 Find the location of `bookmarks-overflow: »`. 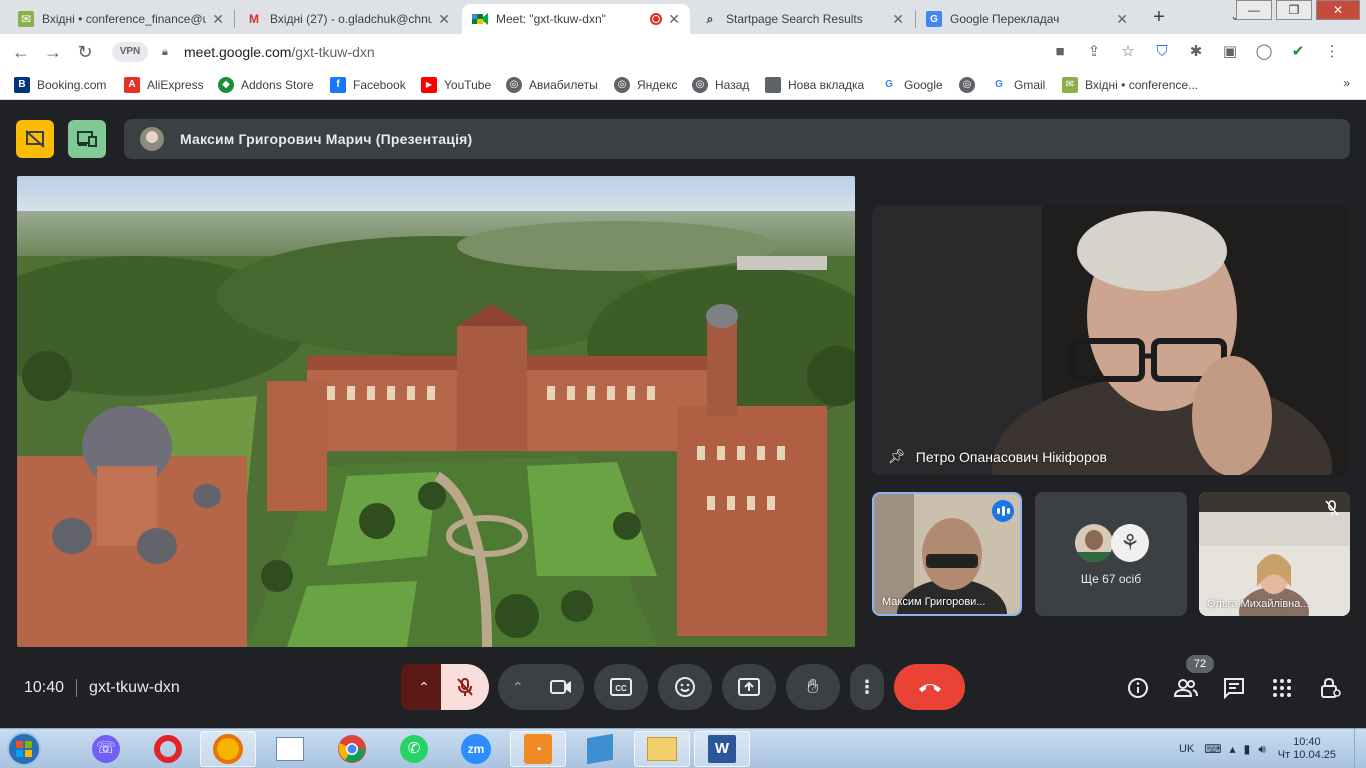

bookmarks-overflow: » is located at coordinates (1346, 83).